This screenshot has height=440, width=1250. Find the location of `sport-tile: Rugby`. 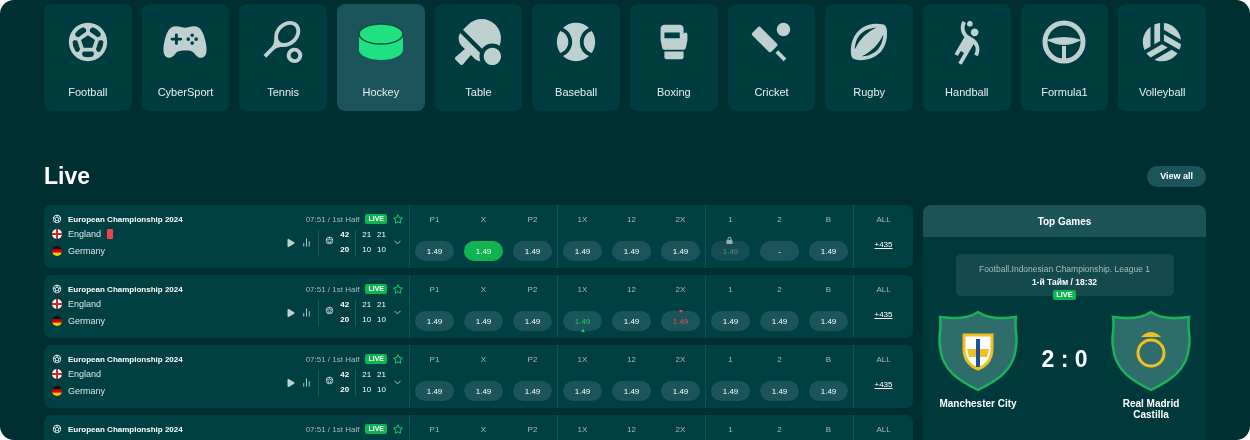

sport-tile: Rugby is located at coordinates (869, 57).